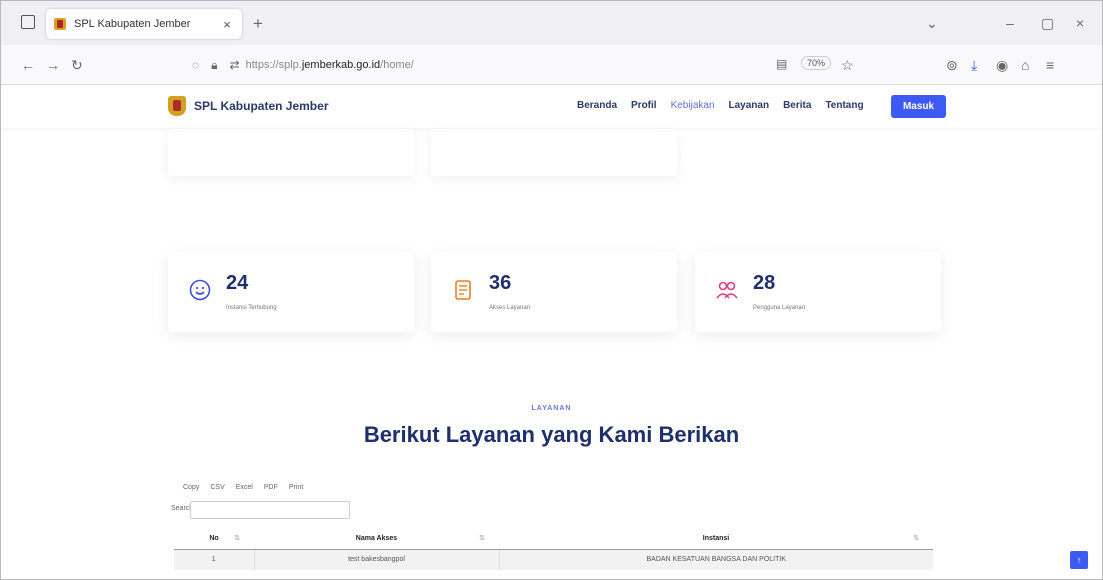 This screenshot has width=1103, height=580. Describe the element at coordinates (234, 65) in the screenshot. I see `permissions-icon: ⇄` at that location.